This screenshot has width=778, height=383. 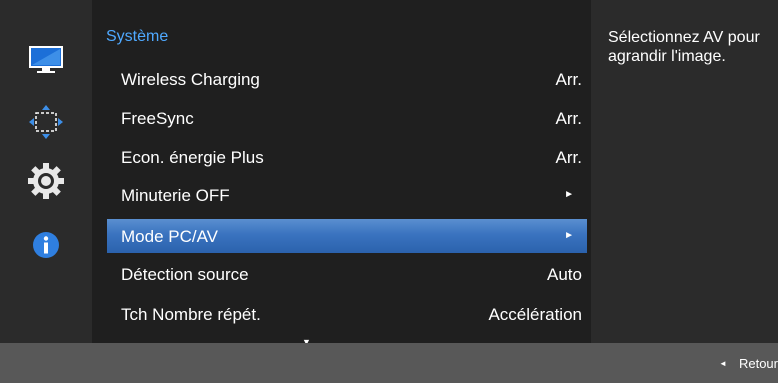 I want to click on info-icon, so click(x=46, y=245).